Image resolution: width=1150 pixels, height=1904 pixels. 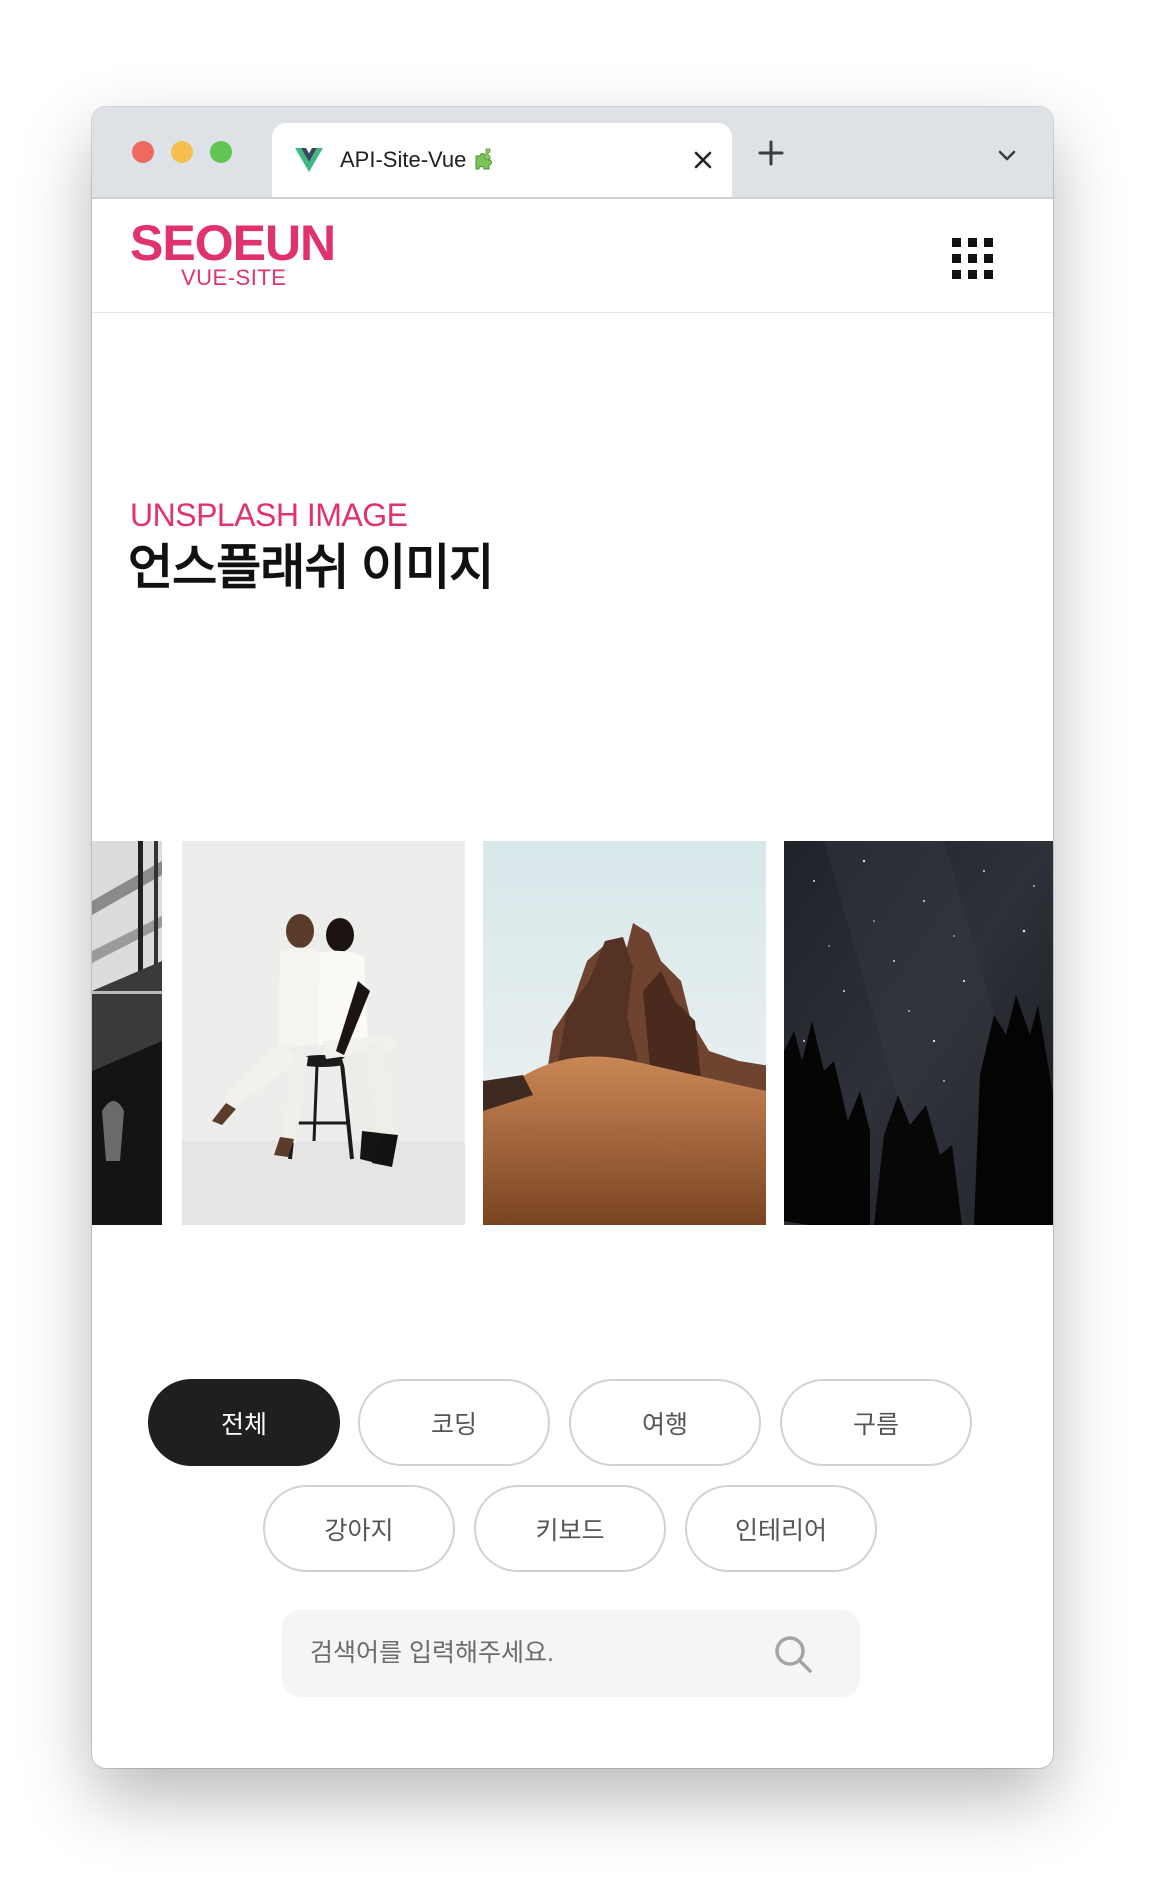 I want to click on filter-coding-button: 코딩, so click(x=454, y=1422).